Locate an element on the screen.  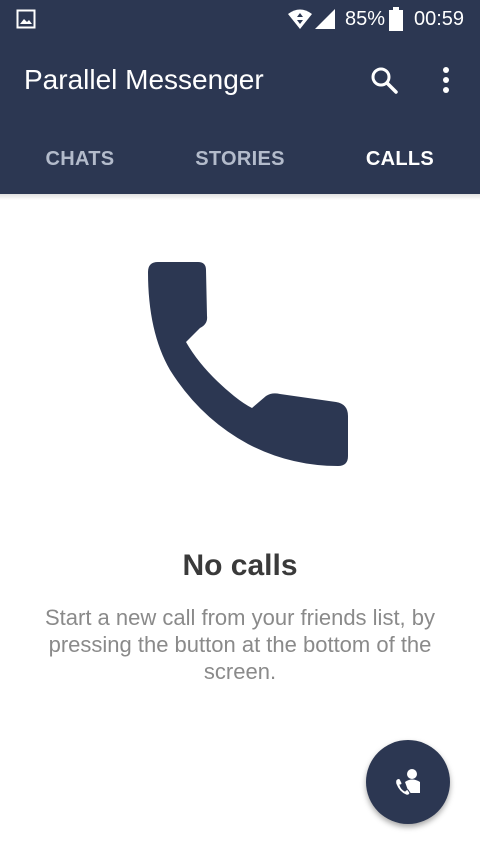
wifi-icon is located at coordinates (300, 19).